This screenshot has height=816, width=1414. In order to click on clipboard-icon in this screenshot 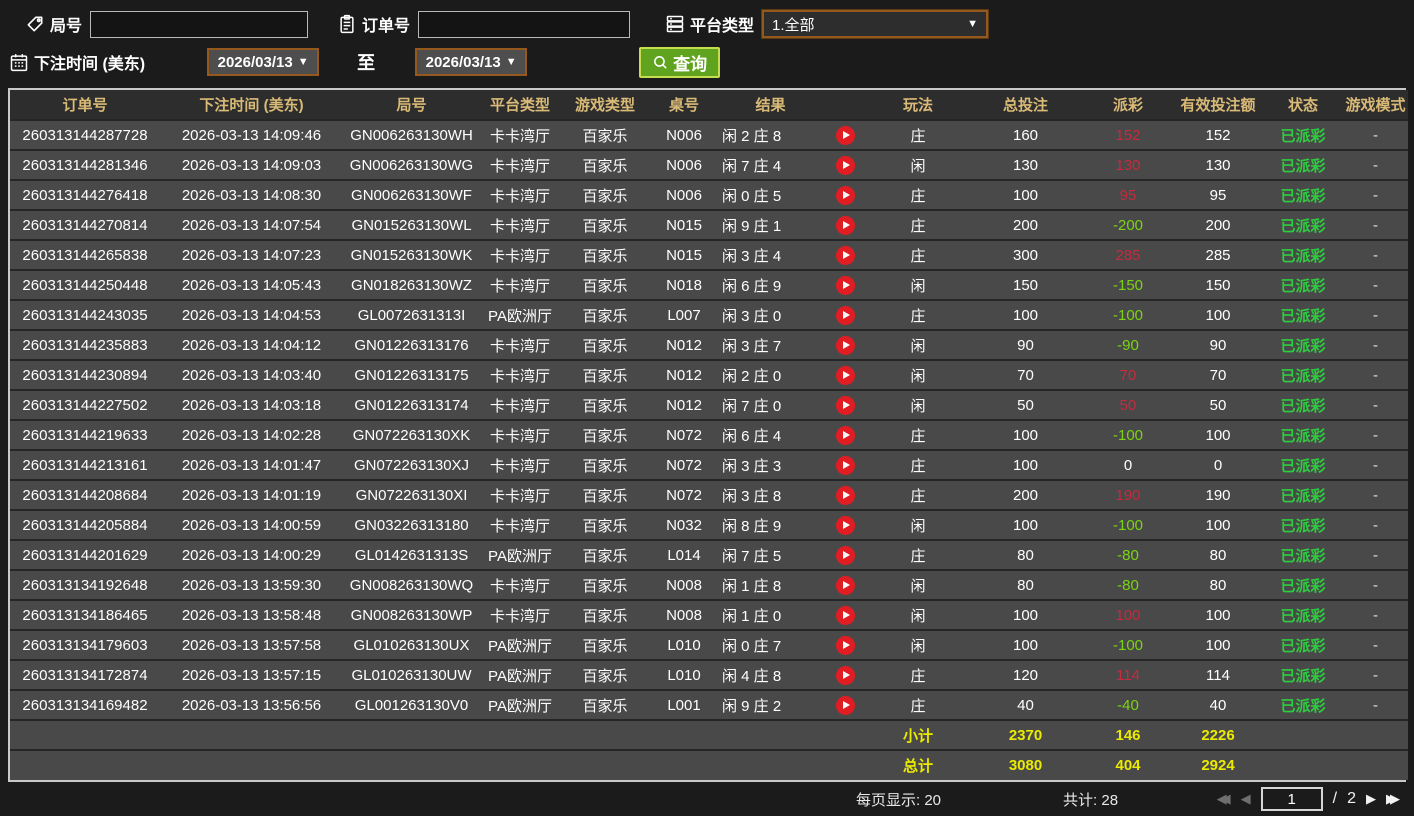, I will do `click(347, 24)`.